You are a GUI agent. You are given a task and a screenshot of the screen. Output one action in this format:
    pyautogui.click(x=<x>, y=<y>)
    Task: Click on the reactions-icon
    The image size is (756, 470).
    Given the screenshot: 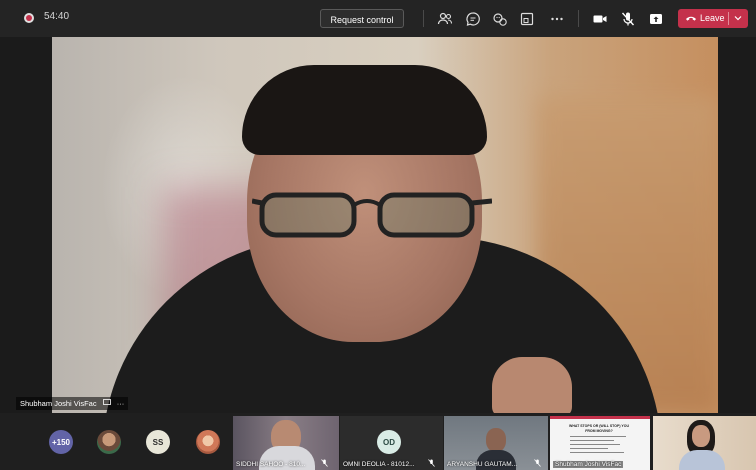 What is the action you would take?
    pyautogui.click(x=500, y=18)
    